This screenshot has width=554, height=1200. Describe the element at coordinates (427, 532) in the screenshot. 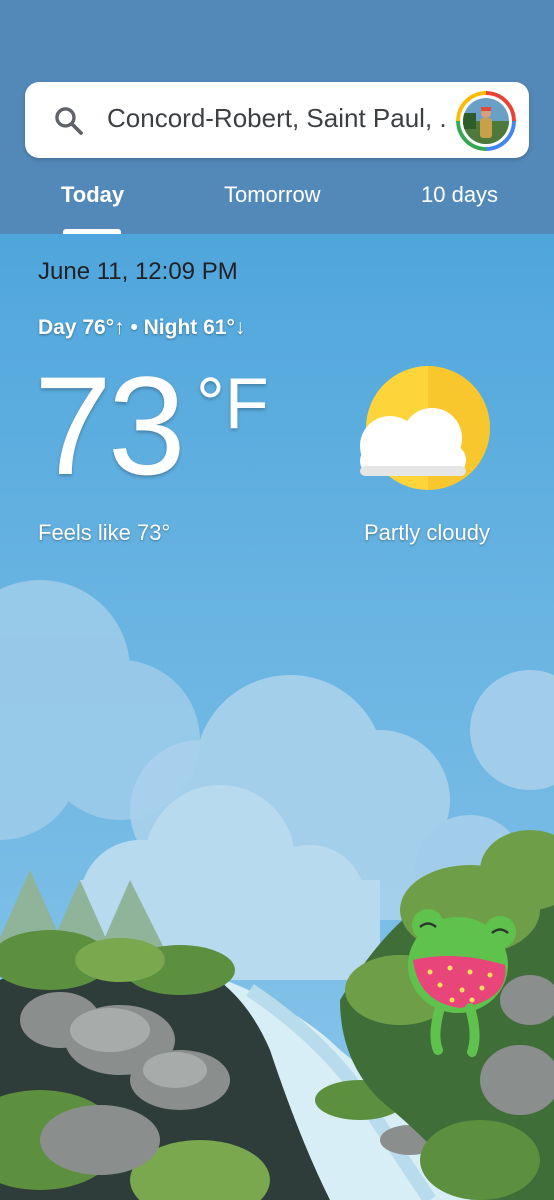

I see `condition-text: Partly cloudy` at that location.